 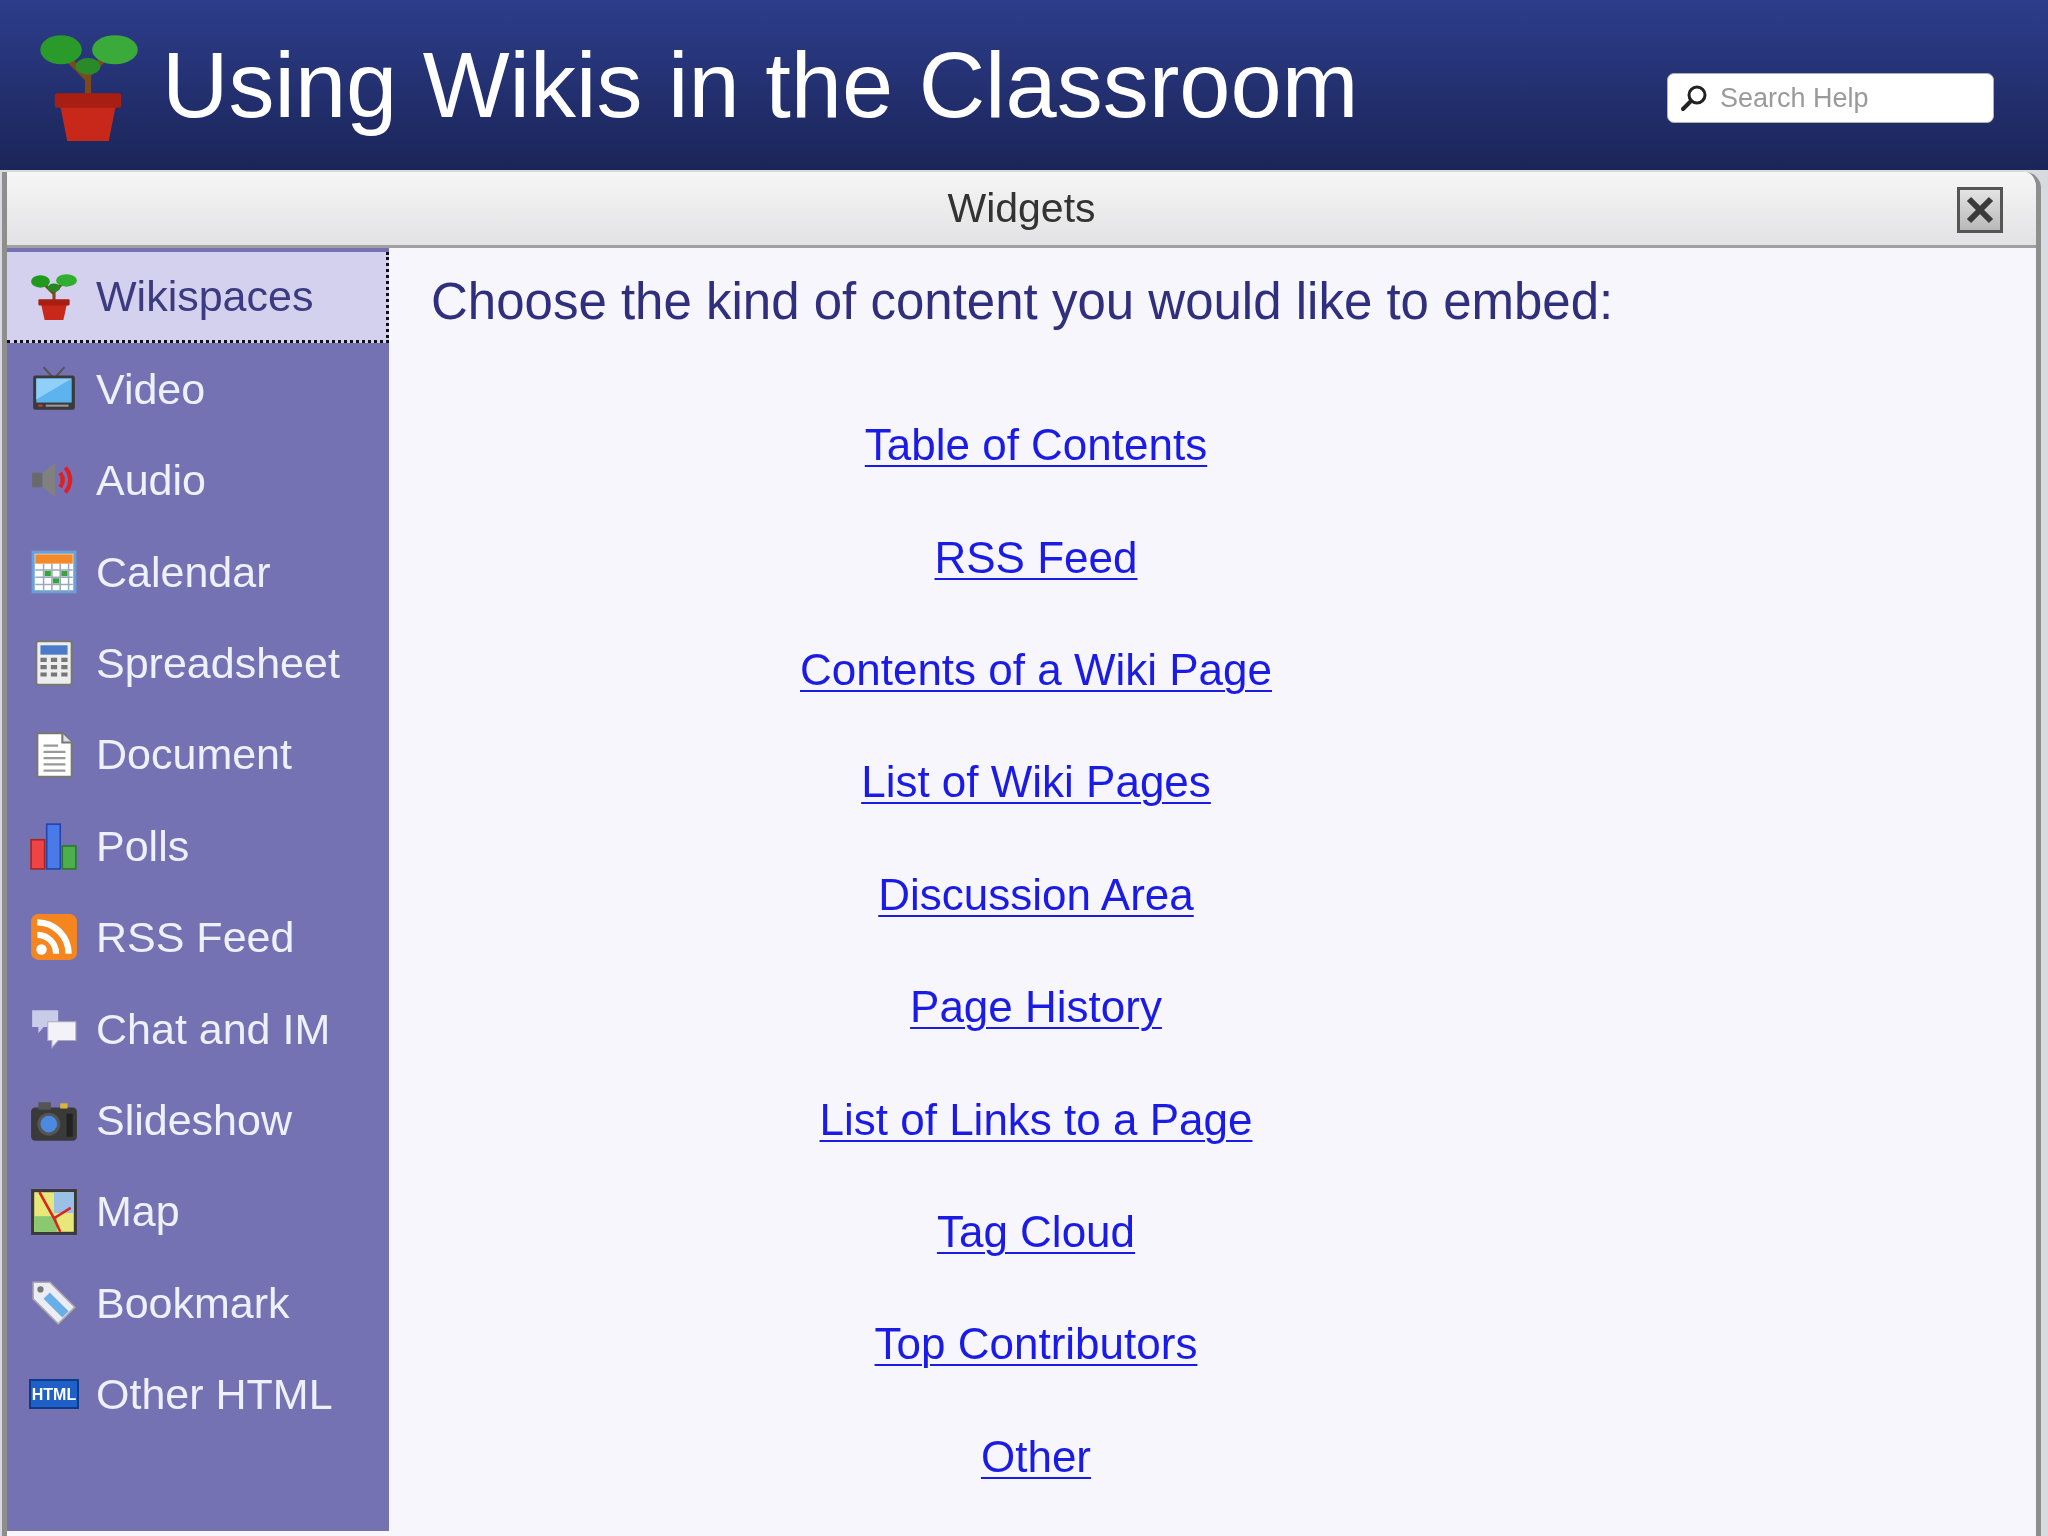 What do you see at coordinates (198, 937) in the screenshot?
I see `sidebar-item: RSS Feed` at bounding box center [198, 937].